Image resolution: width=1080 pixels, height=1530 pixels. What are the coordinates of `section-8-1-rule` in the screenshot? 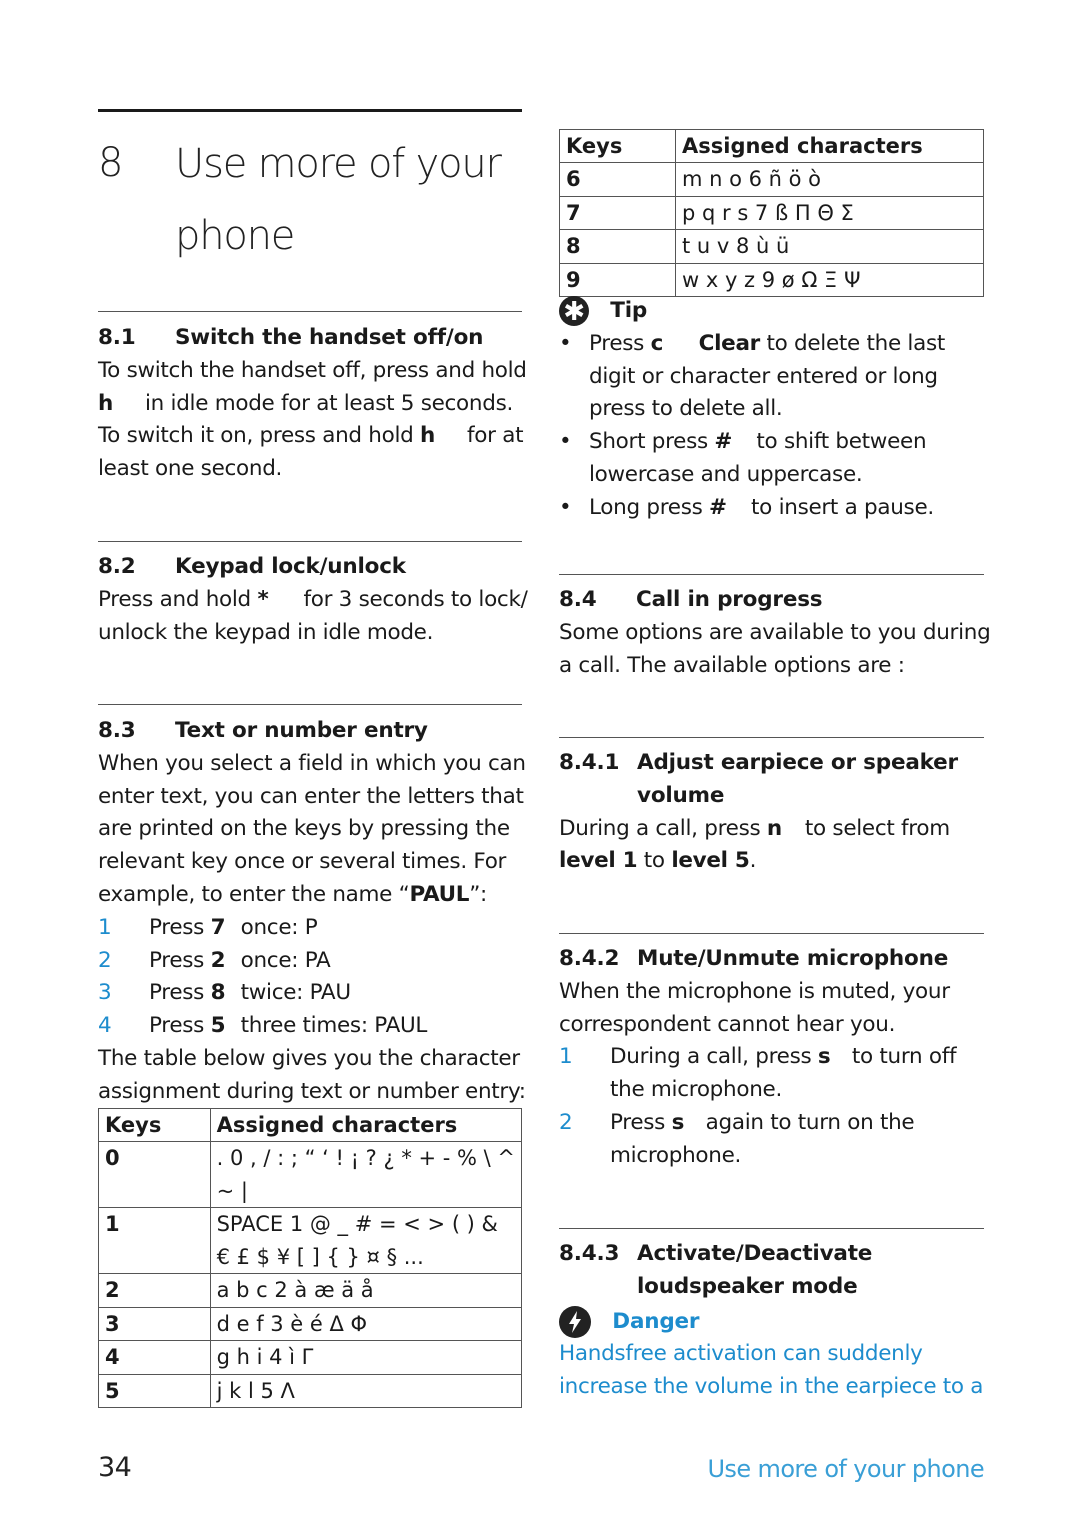 It's located at (310, 311).